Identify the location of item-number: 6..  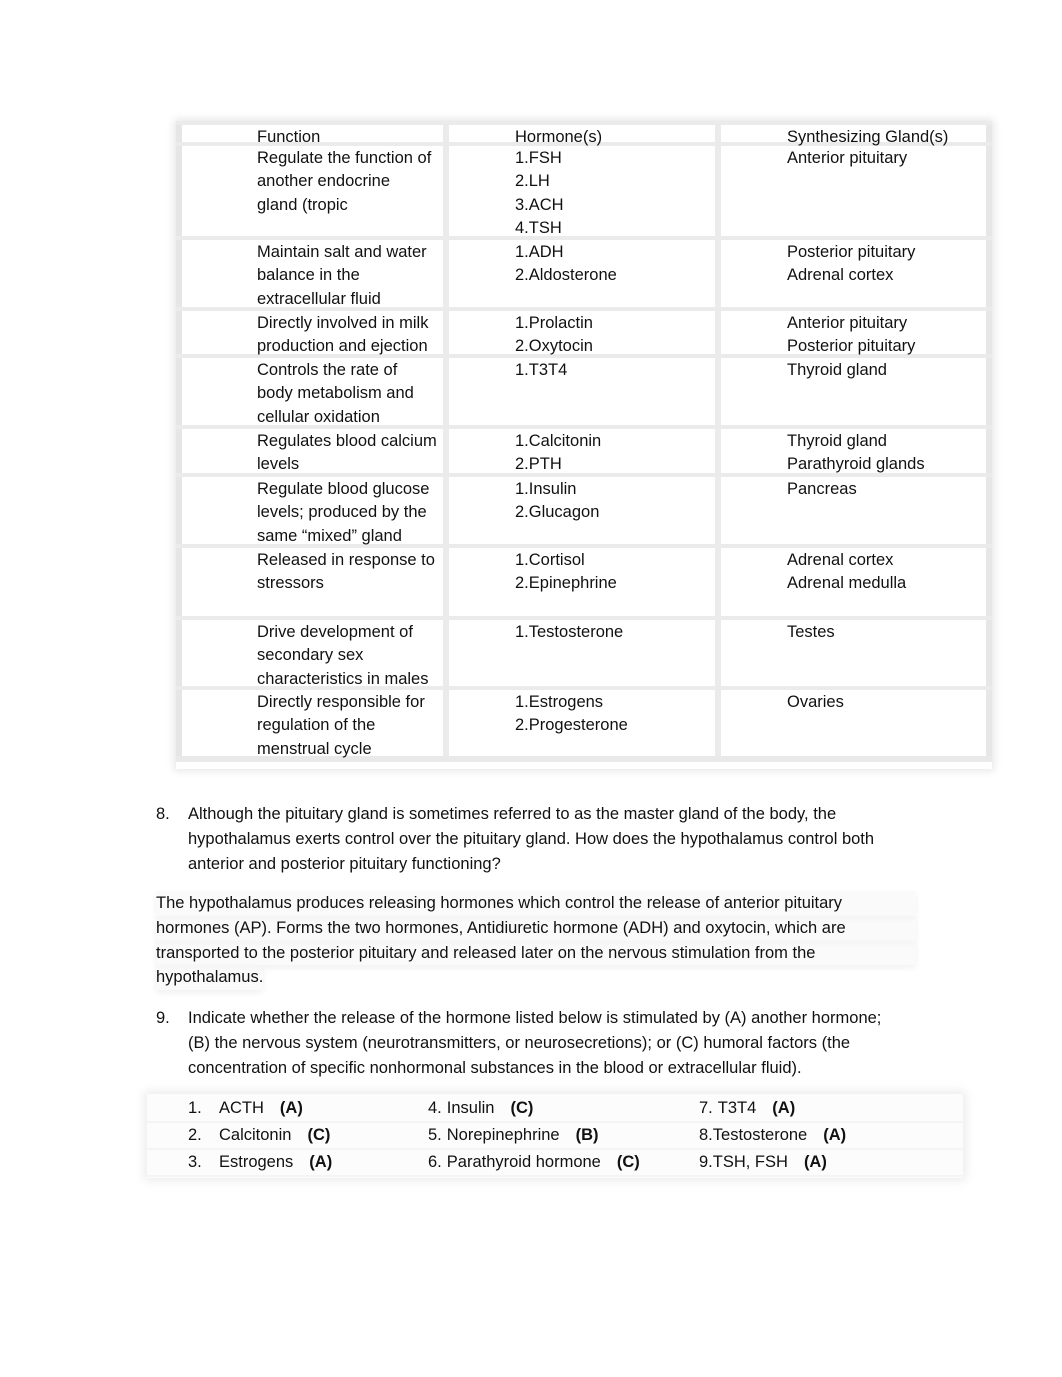
(435, 1162).